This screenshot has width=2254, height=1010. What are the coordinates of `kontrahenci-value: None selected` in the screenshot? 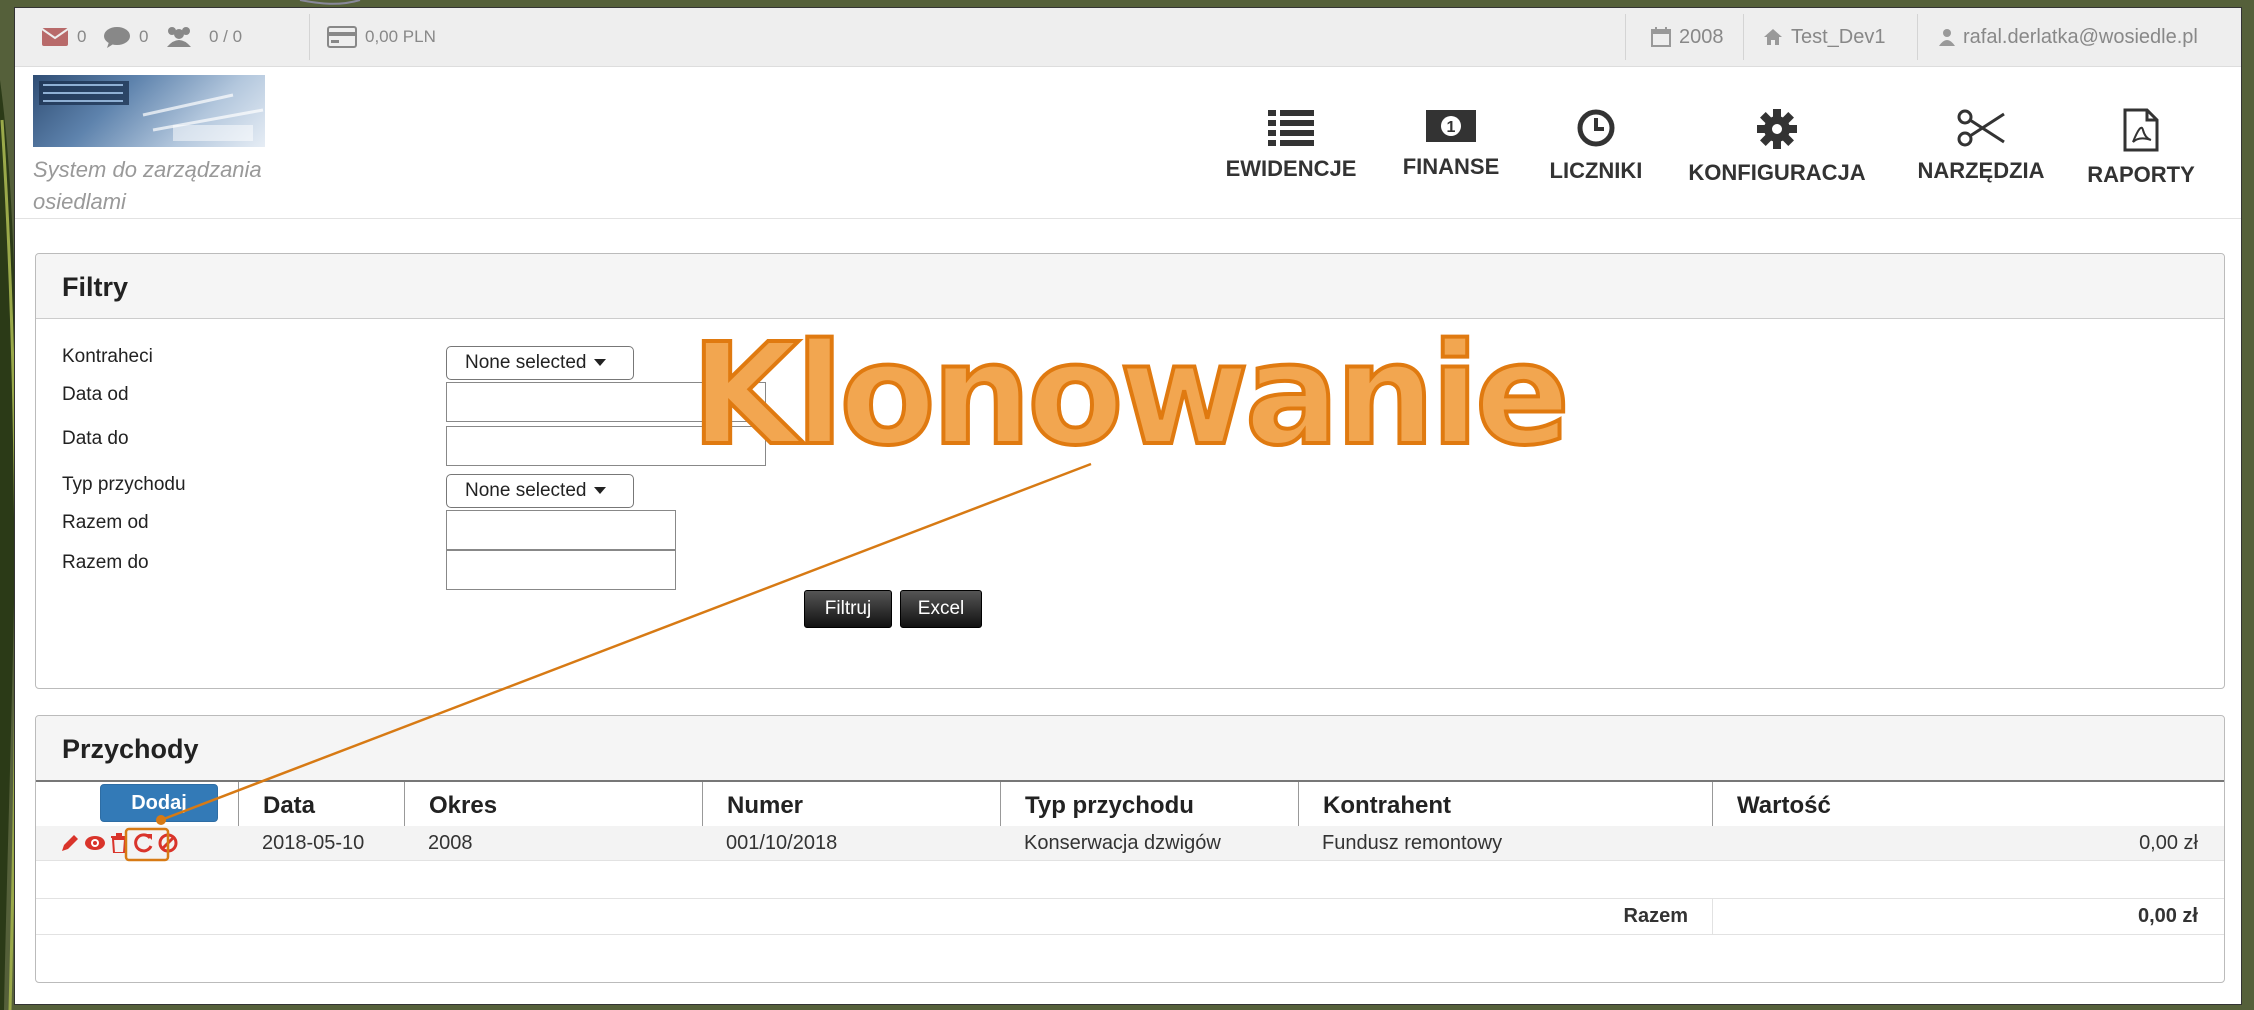 It's located at (526, 362).